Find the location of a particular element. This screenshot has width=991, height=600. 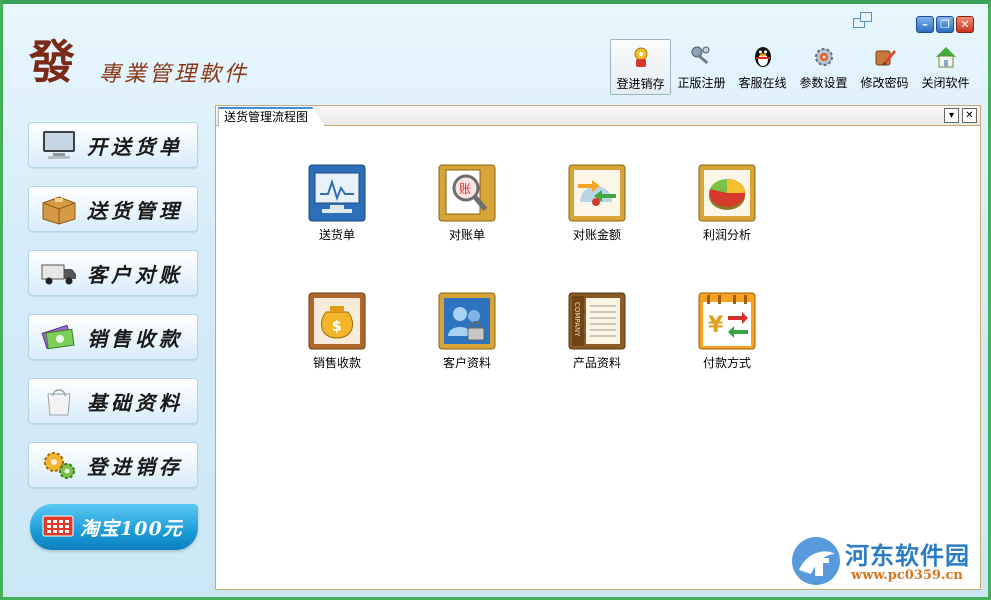

card-product-data: COMPANY 产品资料 is located at coordinates (597, 331).